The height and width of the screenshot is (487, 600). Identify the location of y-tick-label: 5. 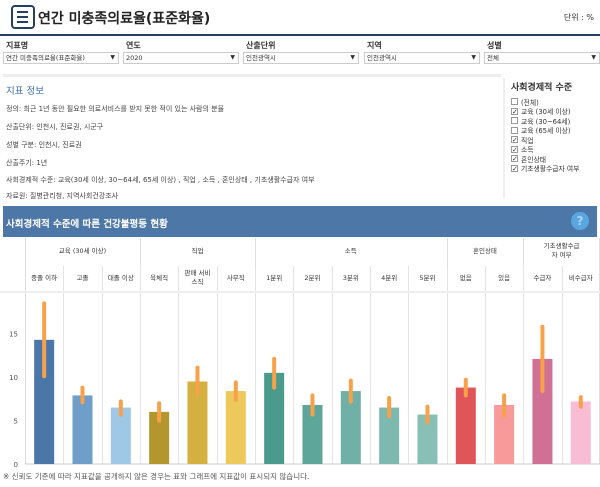
(16, 422).